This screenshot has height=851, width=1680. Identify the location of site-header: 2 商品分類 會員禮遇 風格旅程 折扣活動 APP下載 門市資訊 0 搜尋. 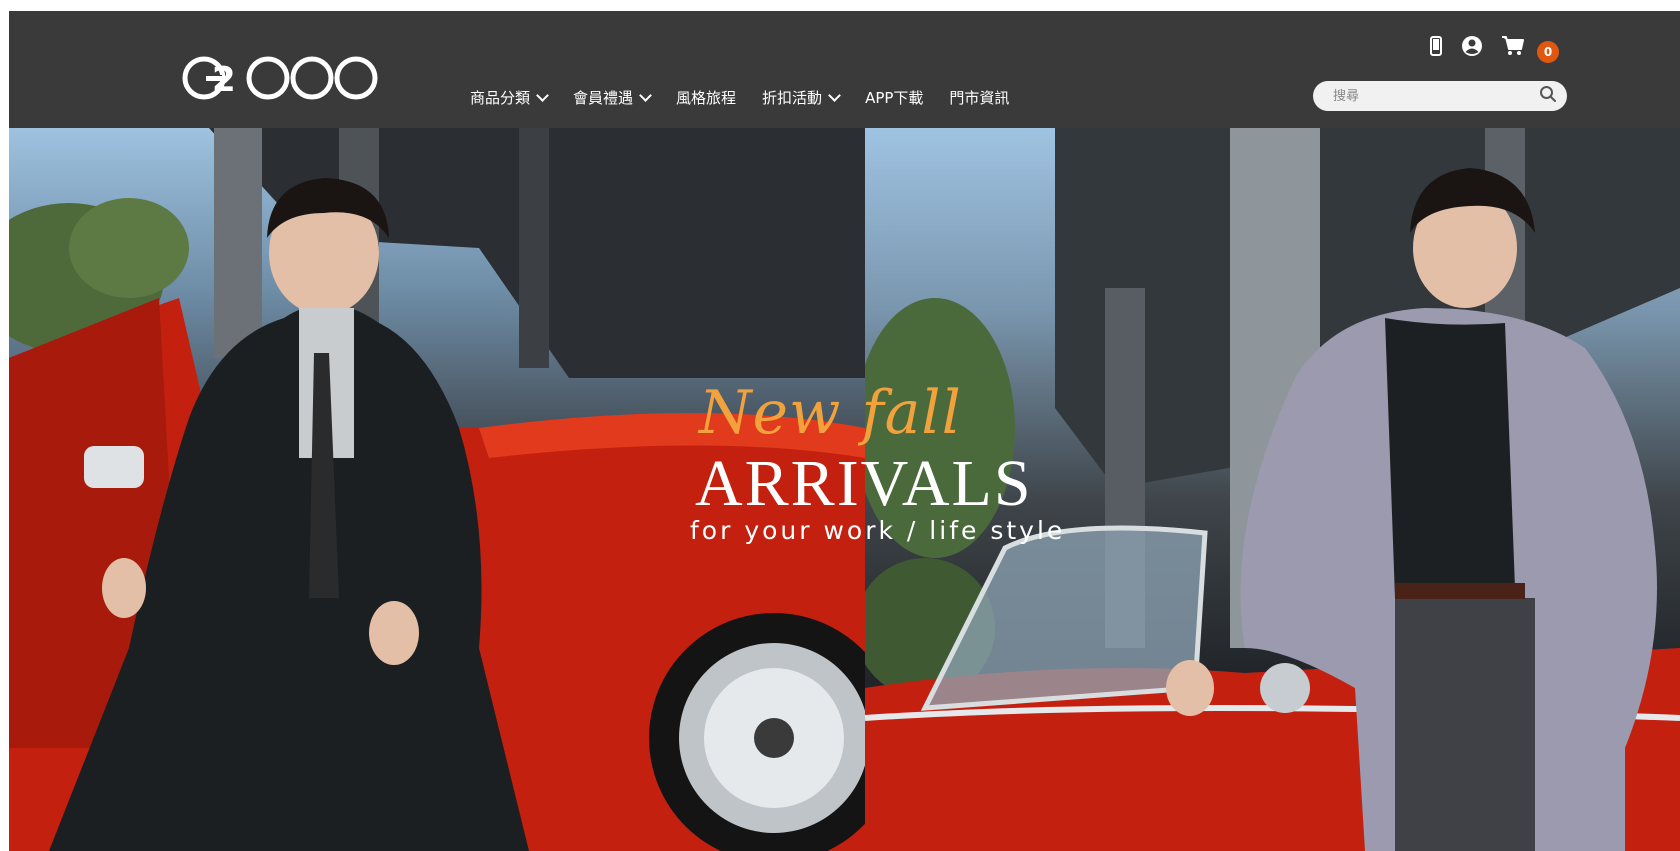
(844, 69).